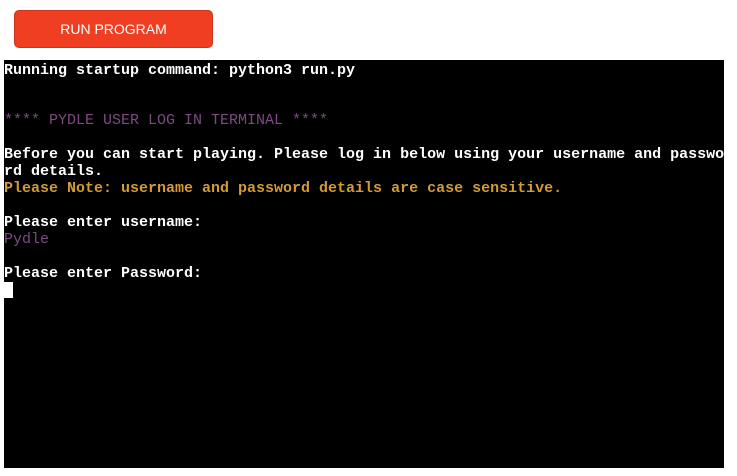  Describe the element at coordinates (8, 290) in the screenshot. I see `terminal-cursor` at that location.